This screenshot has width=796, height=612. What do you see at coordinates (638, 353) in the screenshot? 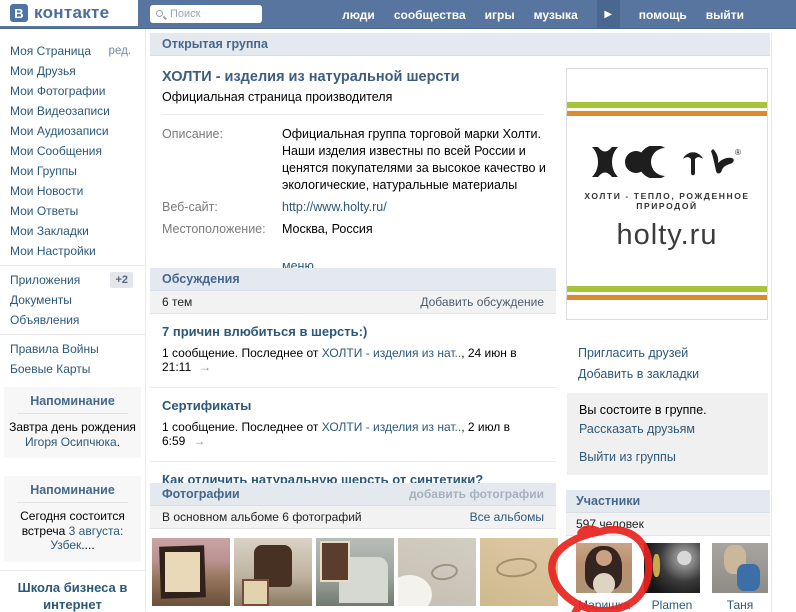
I see `invite-friends-link: Пригласить друзей` at bounding box center [638, 353].